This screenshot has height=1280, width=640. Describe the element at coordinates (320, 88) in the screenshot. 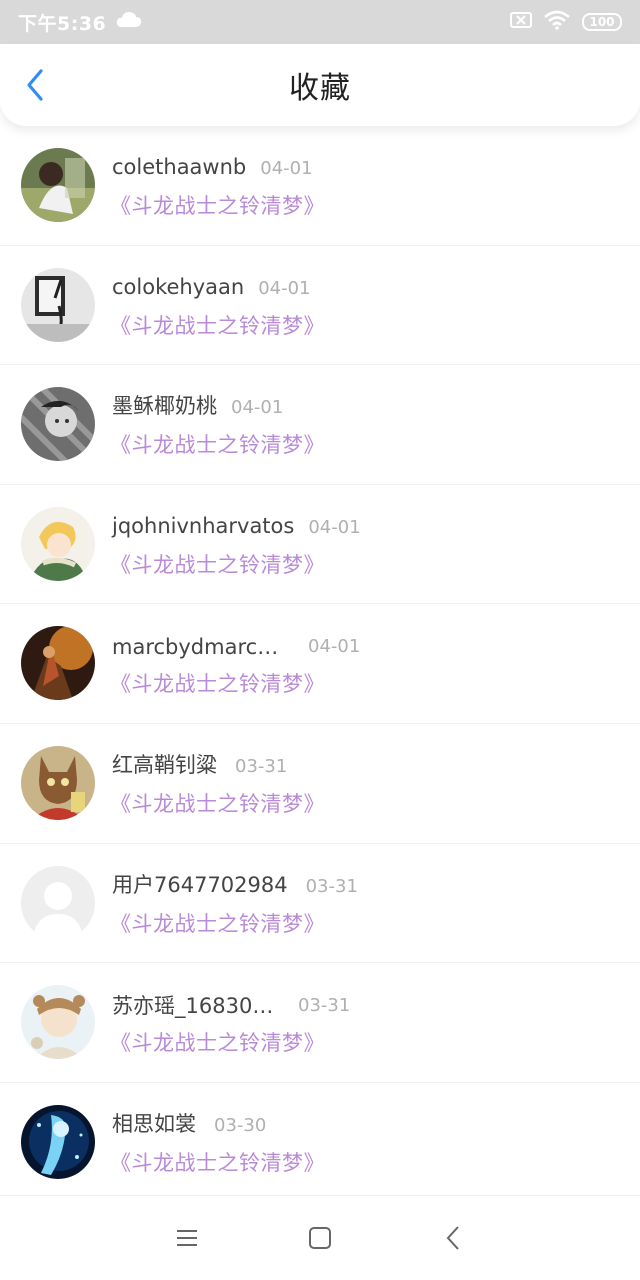

I see `page-title: 收藏` at that location.